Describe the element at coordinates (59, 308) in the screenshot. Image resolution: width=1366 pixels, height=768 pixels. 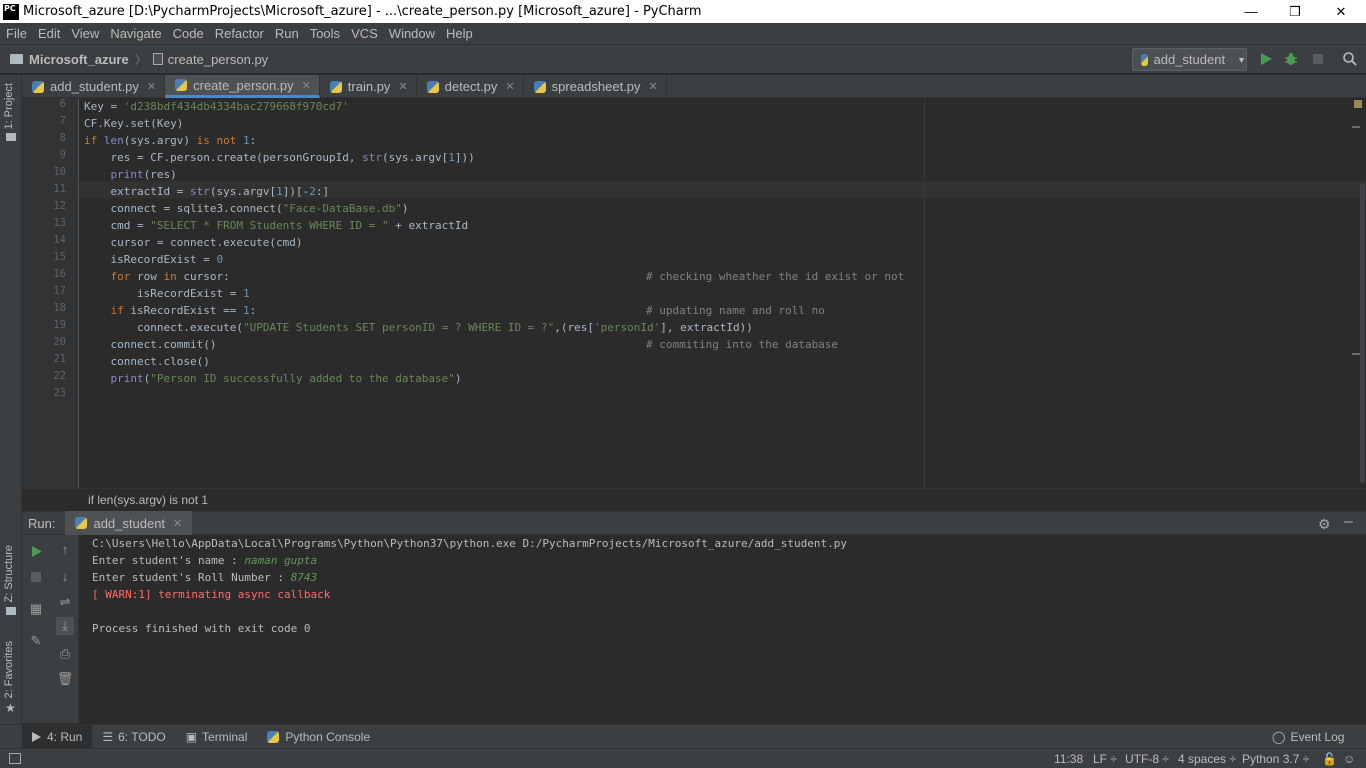
I see `line-number: 18` at that location.